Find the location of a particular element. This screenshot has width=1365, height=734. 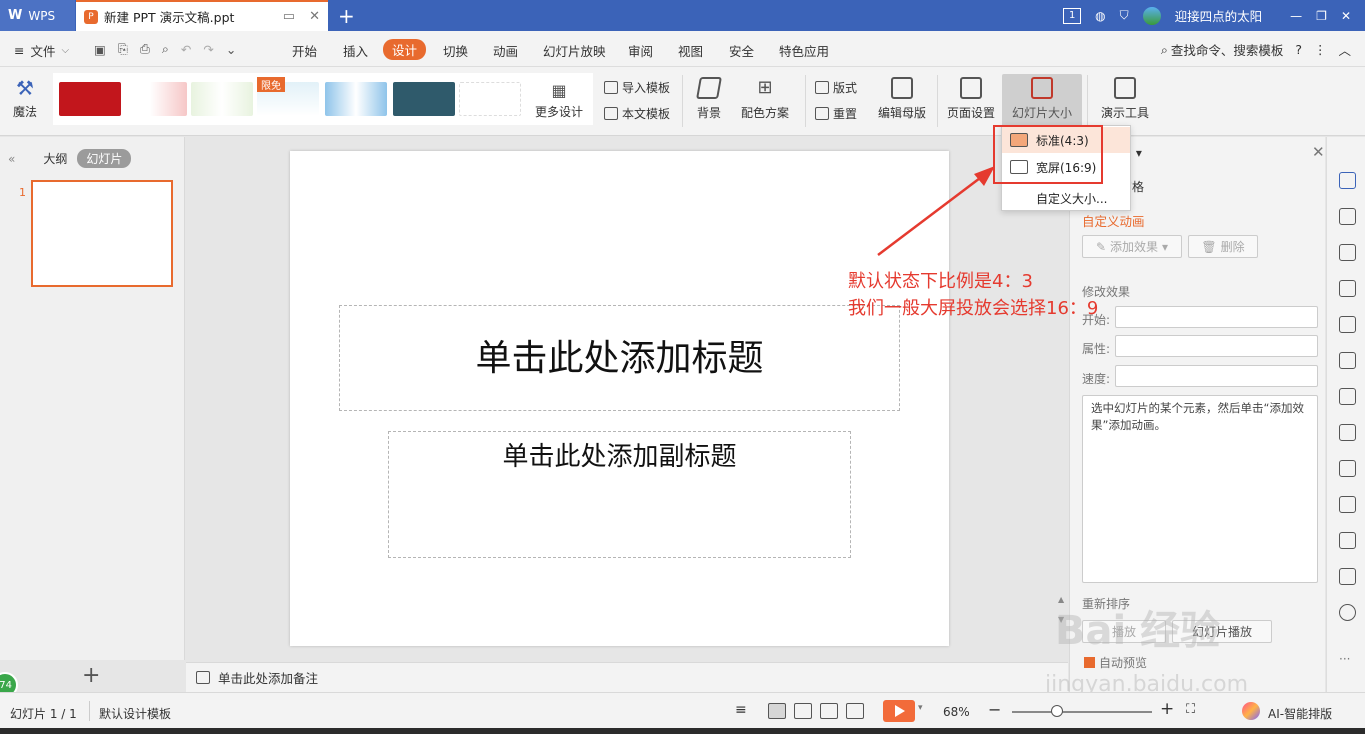

restore-icon: ❐ is located at coordinates (1321, 16).